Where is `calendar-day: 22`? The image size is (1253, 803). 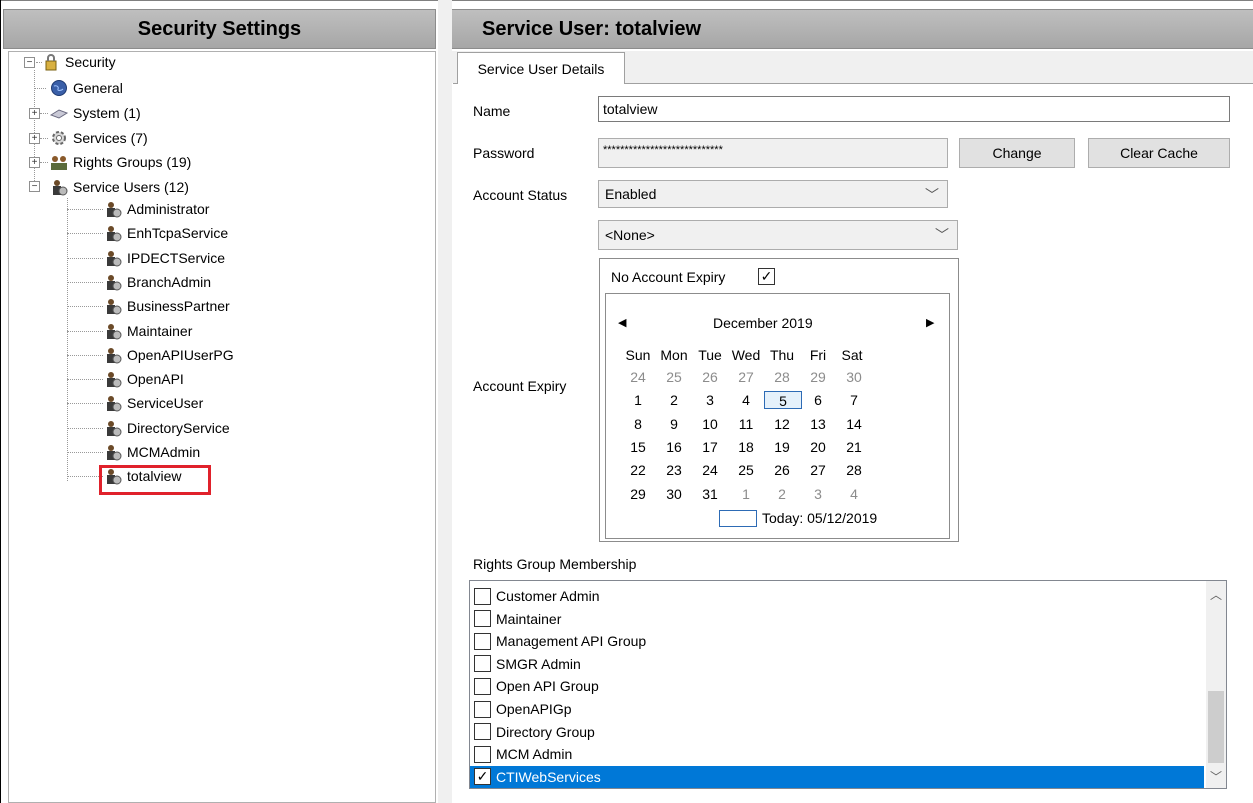
calendar-day: 22 is located at coordinates (638, 470).